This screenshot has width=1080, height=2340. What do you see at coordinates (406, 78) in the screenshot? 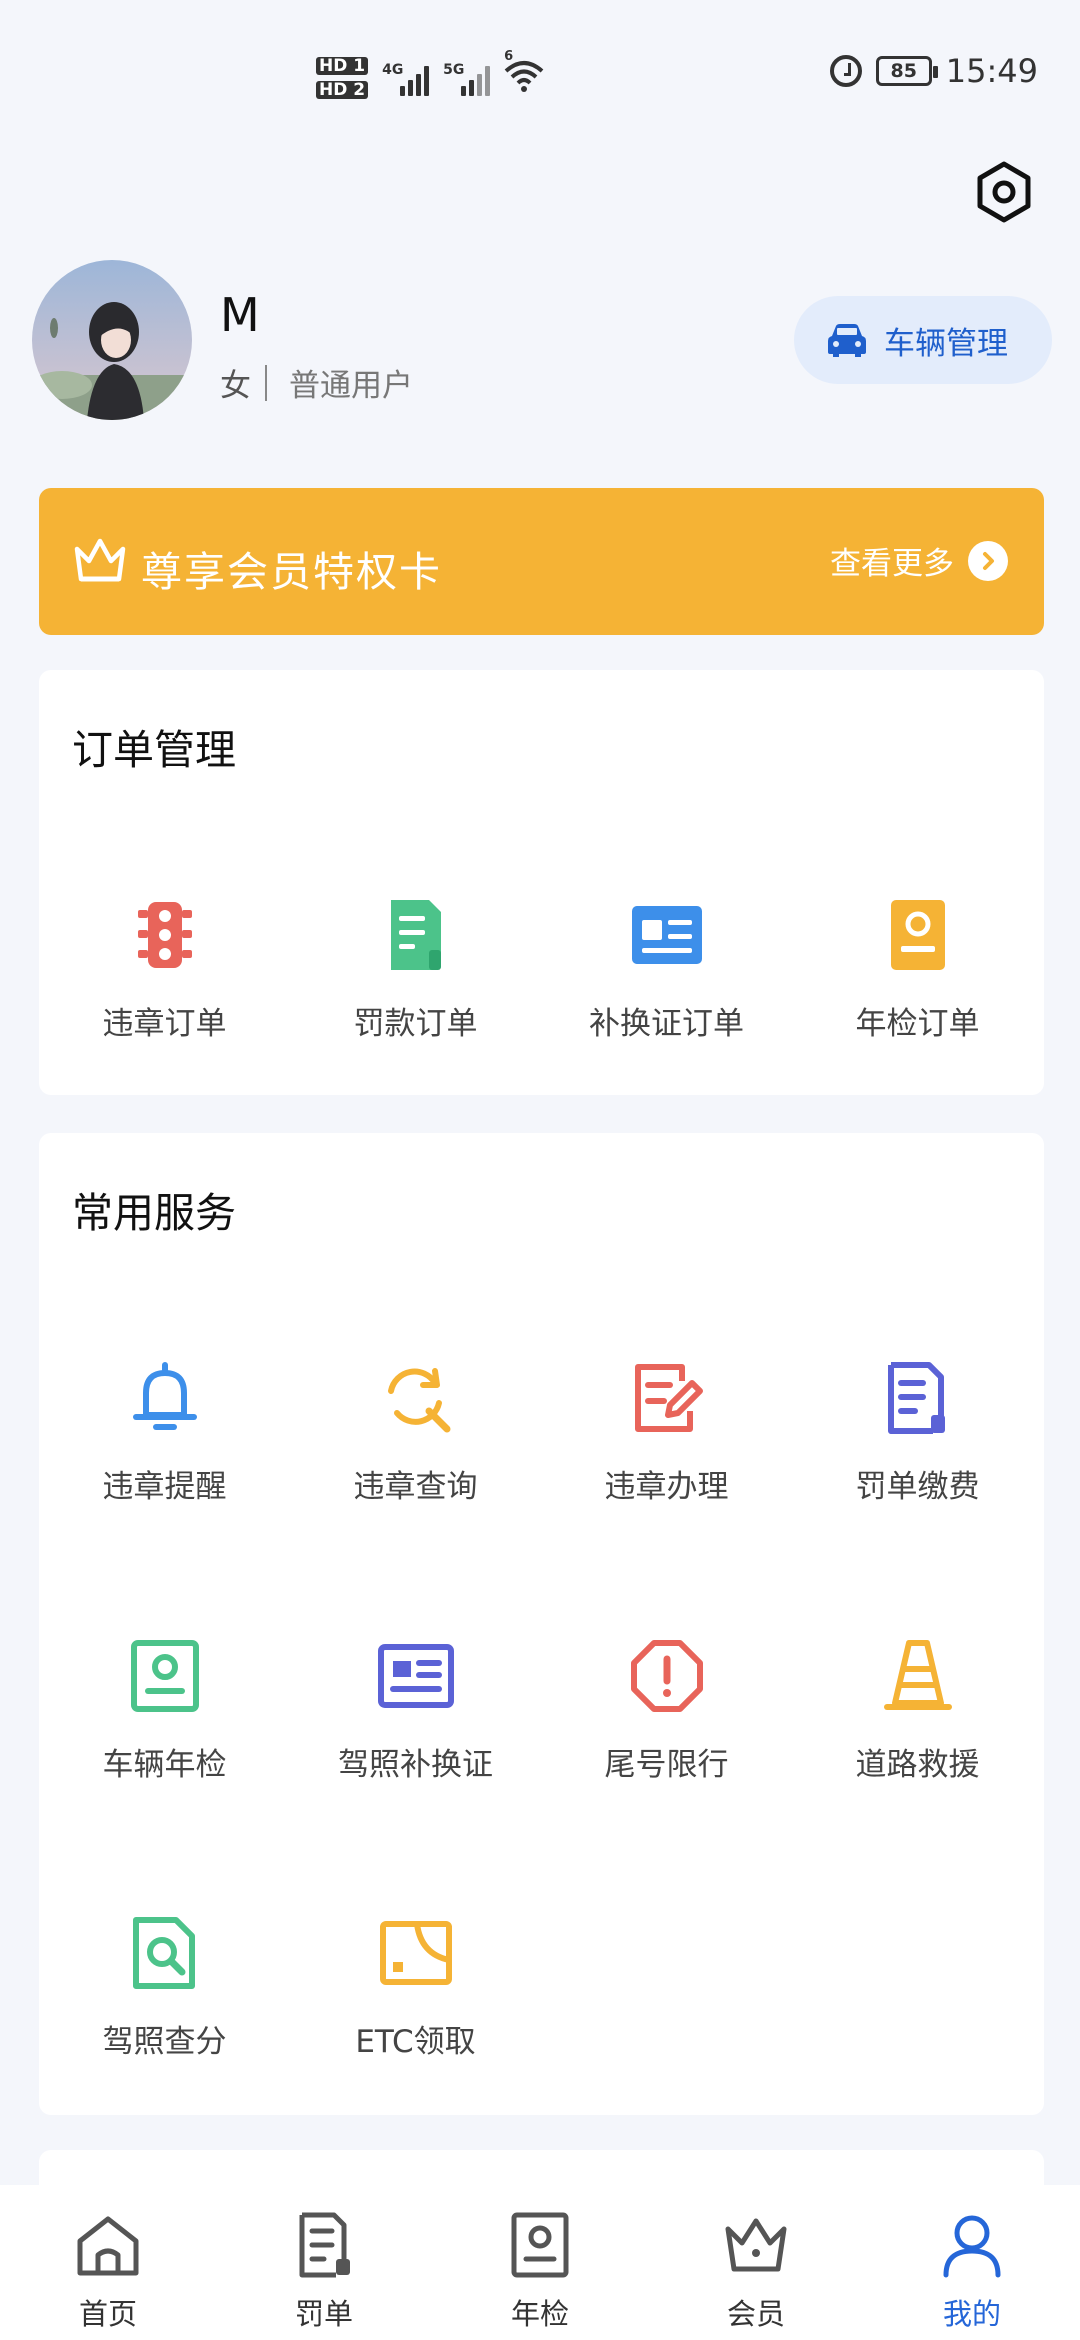
I see `signal-icon-1: 4G` at bounding box center [406, 78].